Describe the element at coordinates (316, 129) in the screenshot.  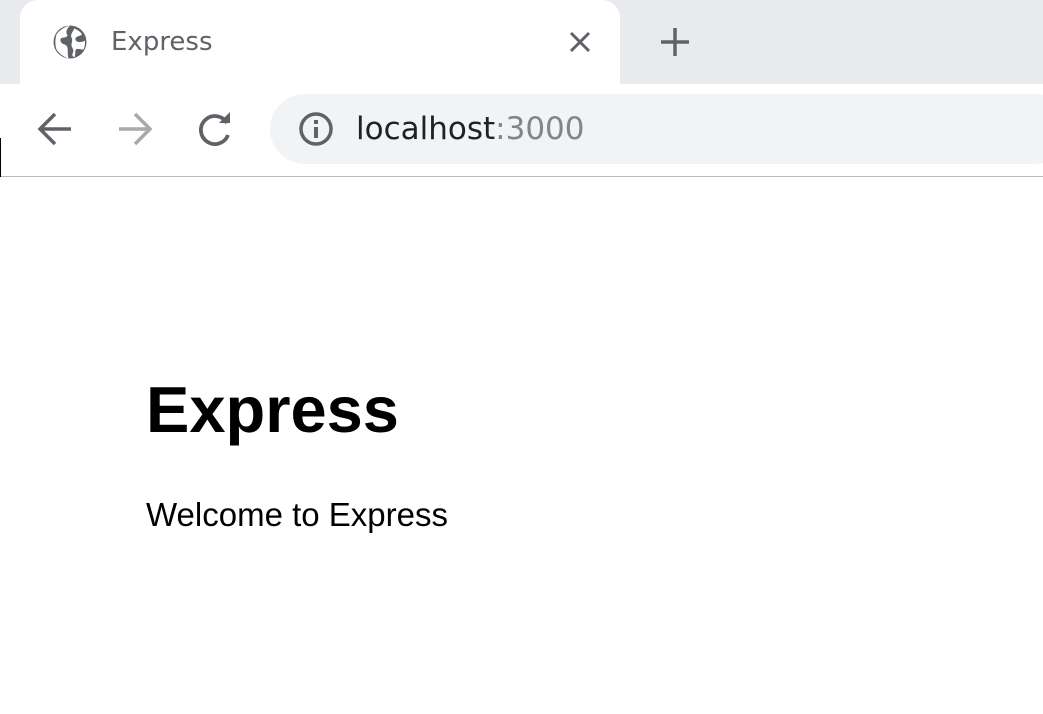
I see `info-icon` at that location.